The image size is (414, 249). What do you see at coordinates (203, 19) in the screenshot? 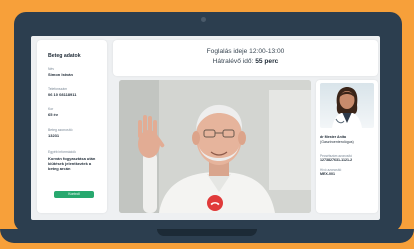
I see `webcam-icon` at bounding box center [203, 19].